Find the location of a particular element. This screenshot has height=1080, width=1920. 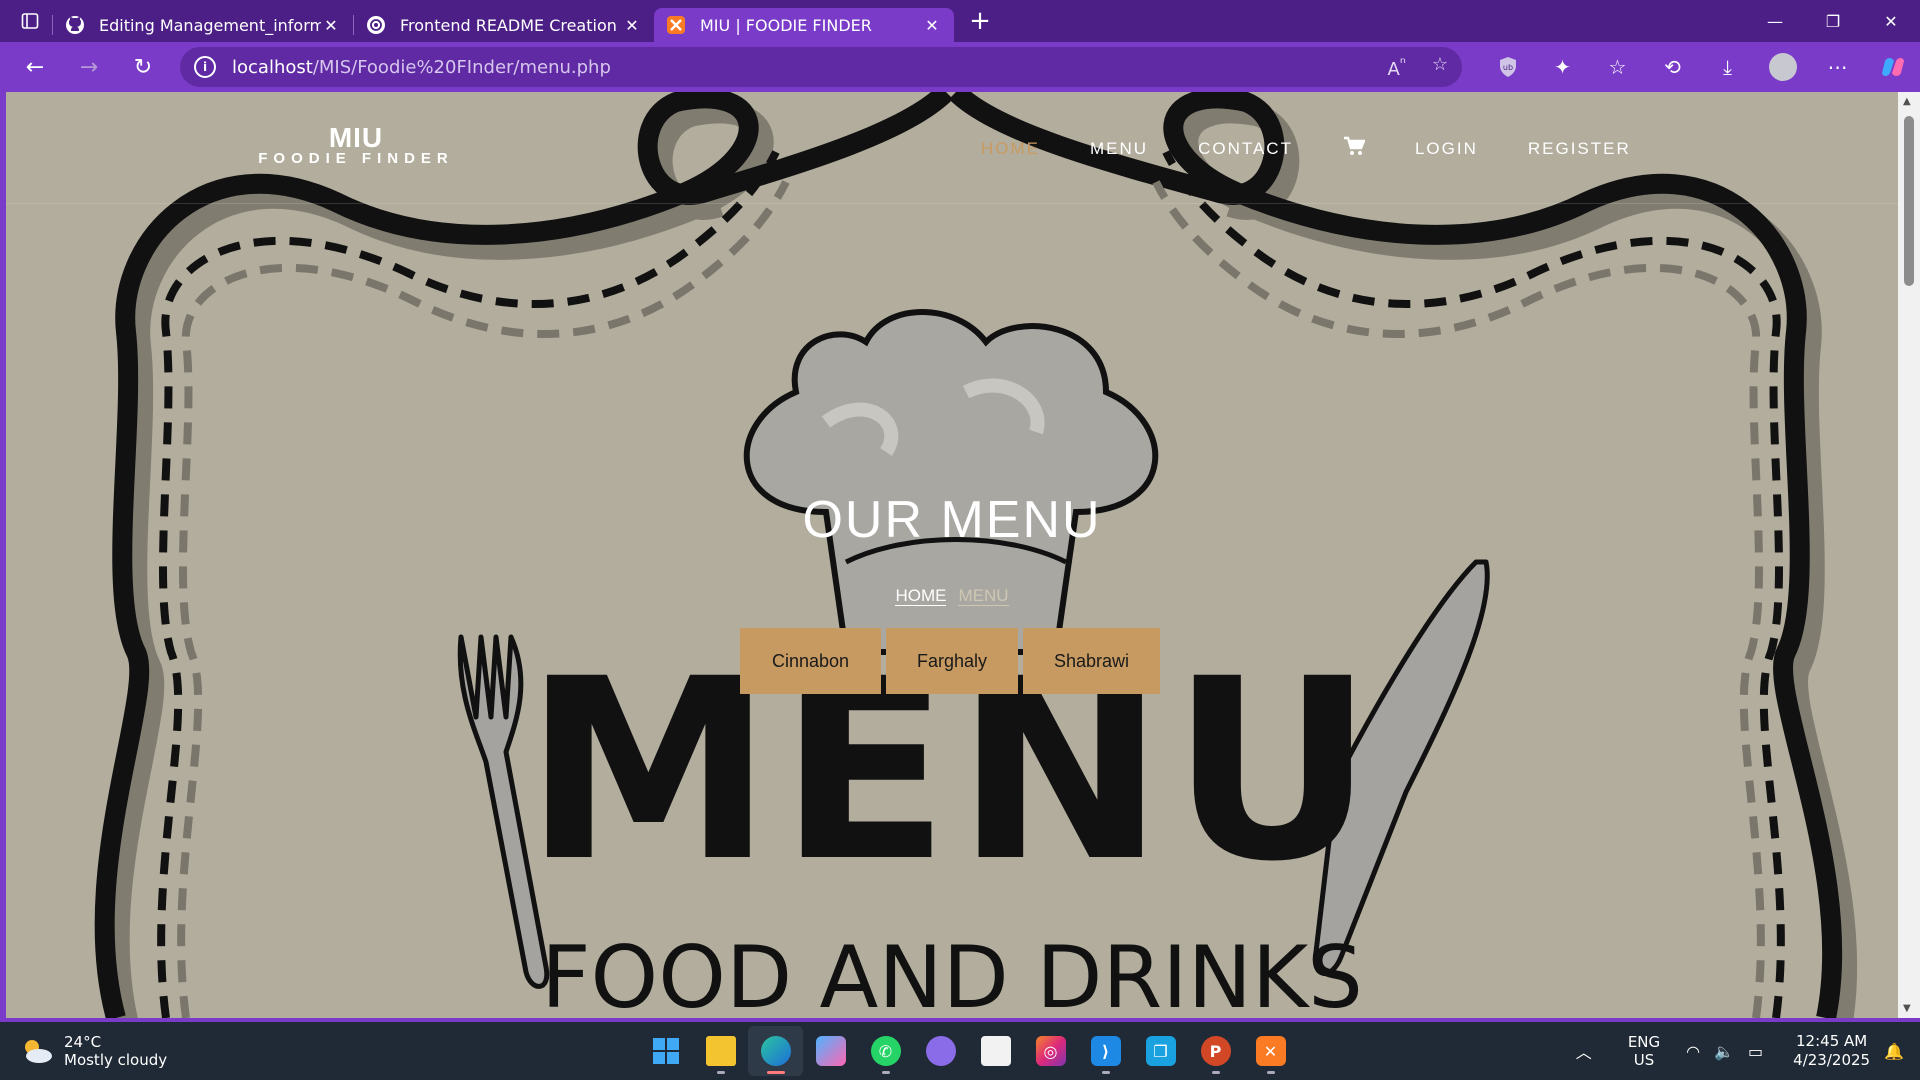

system-tray: ︿ ENG US ◠ 🔈 ▭ 12:45 AM 4/23/2025 🔔 is located at coordinates (1748, 1051).